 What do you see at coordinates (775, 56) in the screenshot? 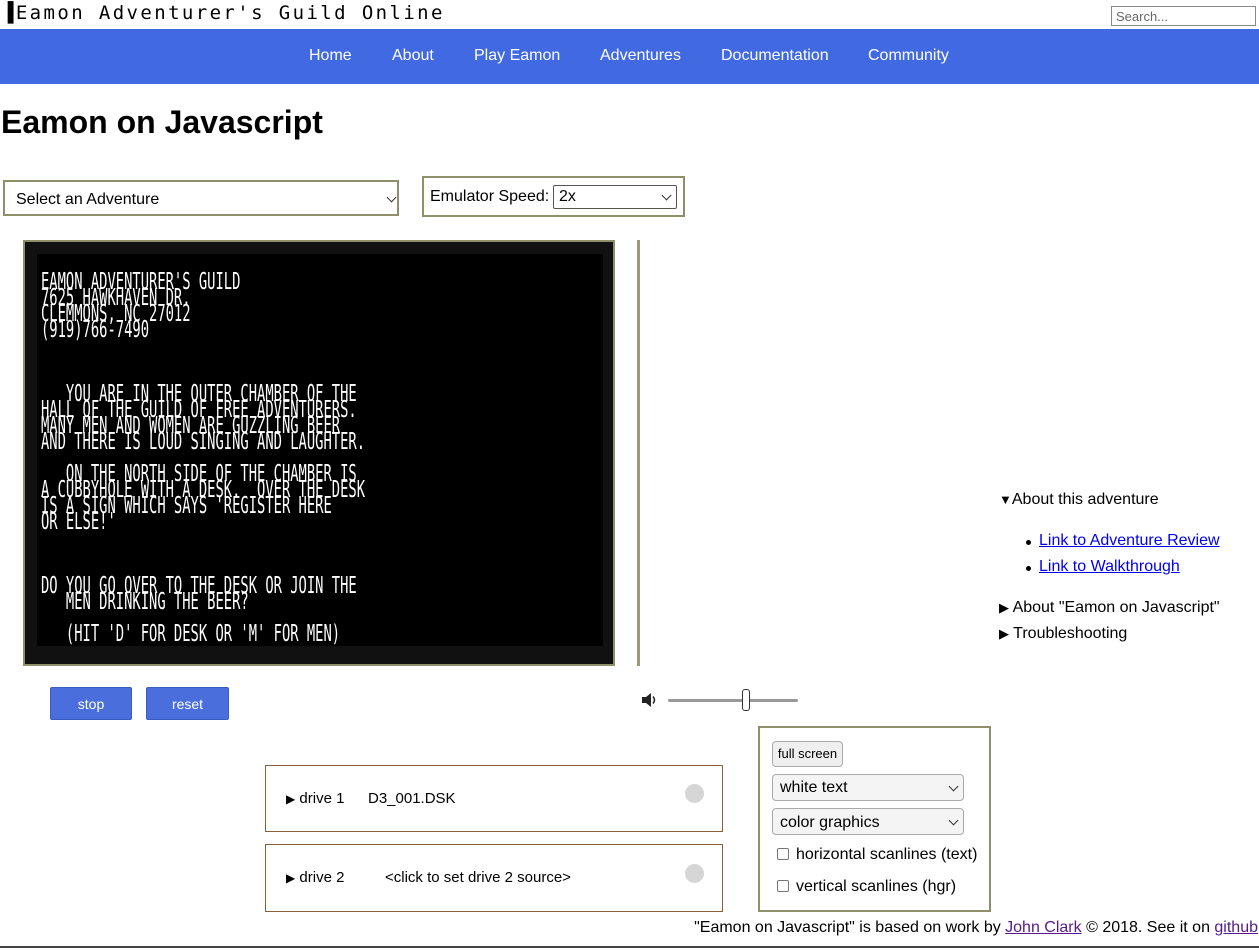
I see `nav-documentation: Documentation` at bounding box center [775, 56].